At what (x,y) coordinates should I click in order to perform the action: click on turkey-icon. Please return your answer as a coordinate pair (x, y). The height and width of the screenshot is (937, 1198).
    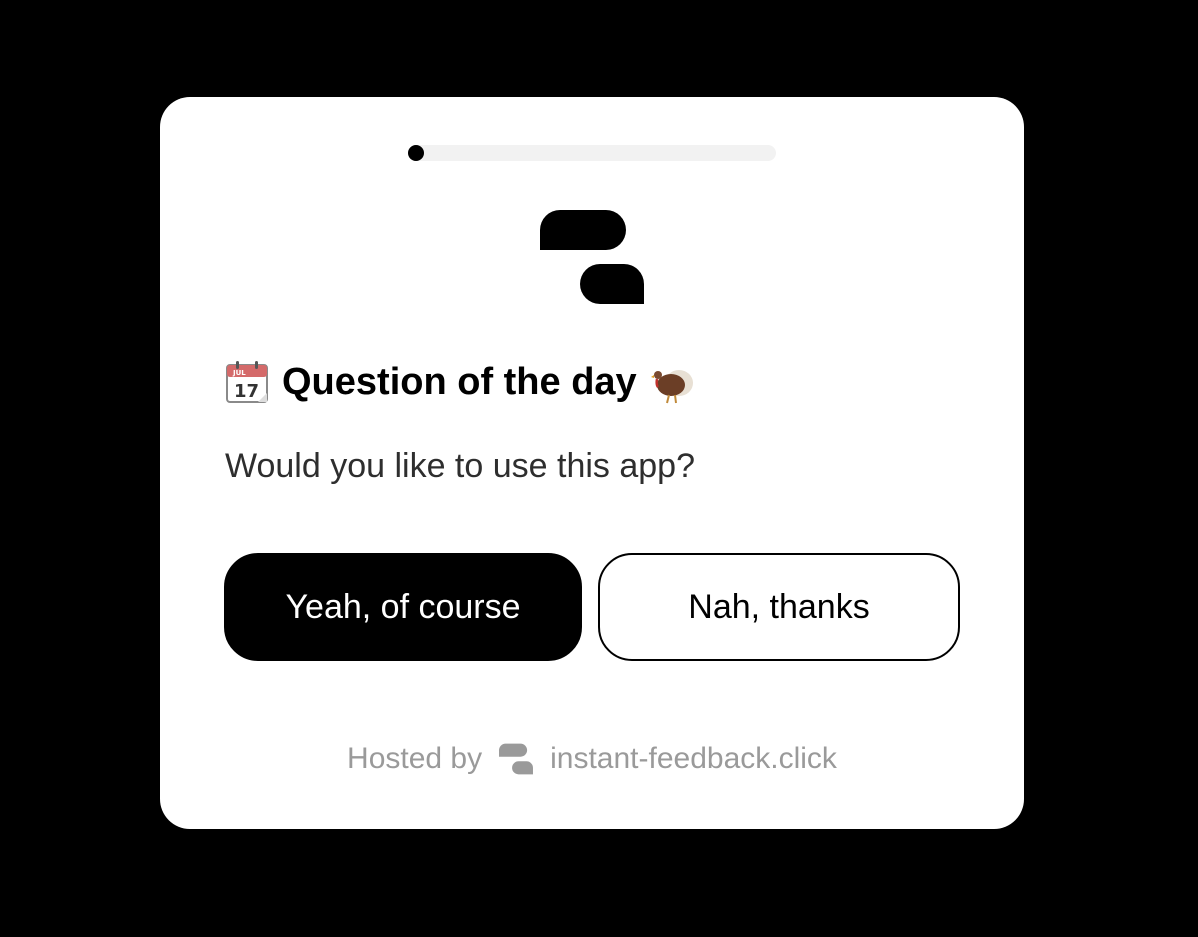
    Looking at the image, I should click on (671, 387).